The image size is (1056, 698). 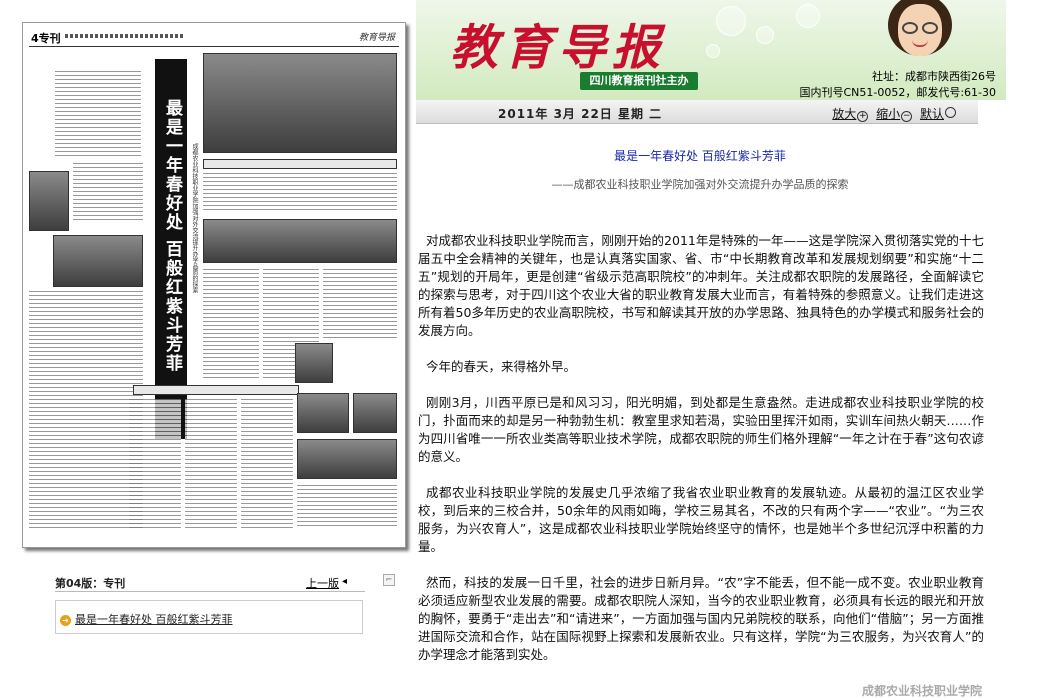 I want to click on minus-icon: −, so click(x=907, y=116).